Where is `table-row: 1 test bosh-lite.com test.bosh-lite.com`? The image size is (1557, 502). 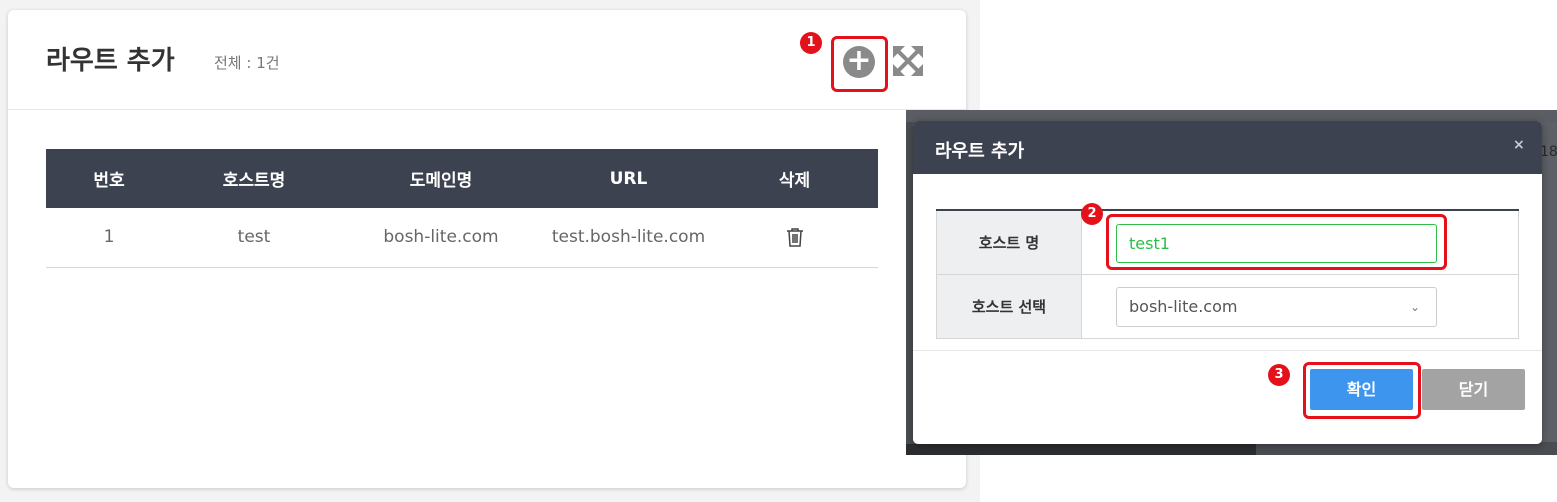
table-row: 1 test bosh-lite.com test.bosh-lite.com is located at coordinates (462, 238).